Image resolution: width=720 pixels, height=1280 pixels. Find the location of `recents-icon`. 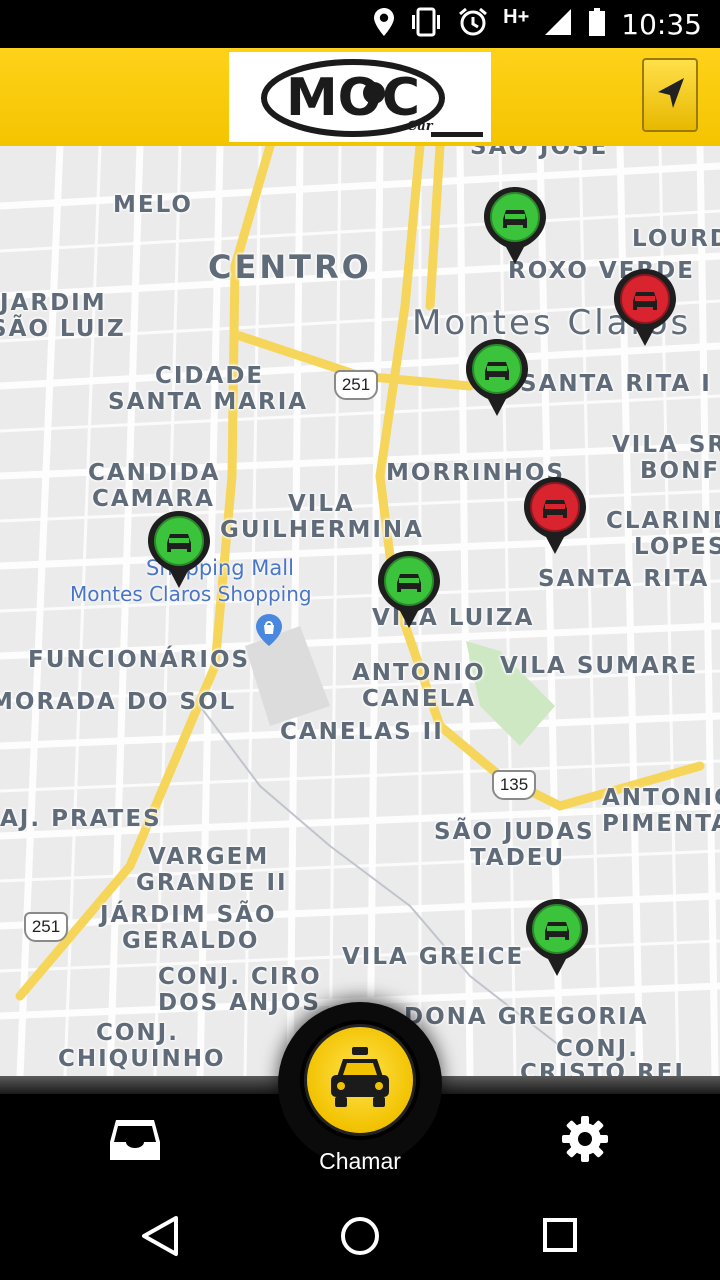

recents-icon is located at coordinates (560, 1235).